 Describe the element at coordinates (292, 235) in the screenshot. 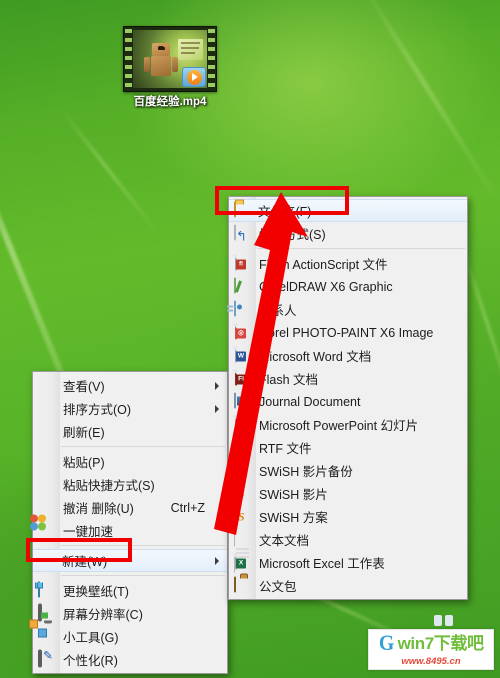

I see `submenu-item-label: 快捷方式(S)` at that location.